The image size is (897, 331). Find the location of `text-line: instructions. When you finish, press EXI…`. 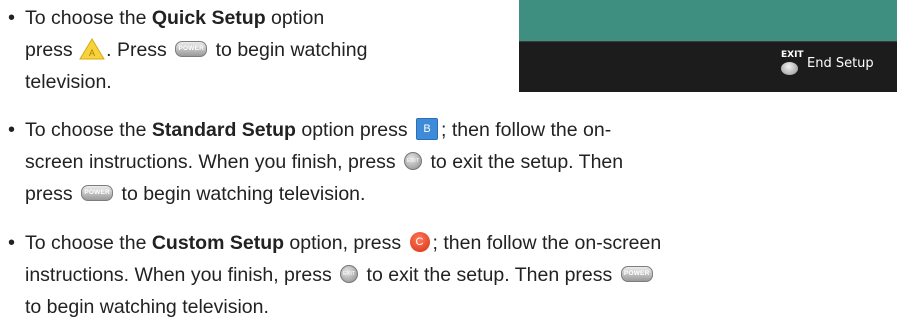

text-line: instructions. When you finish, press EXI… is located at coordinates (343, 275).